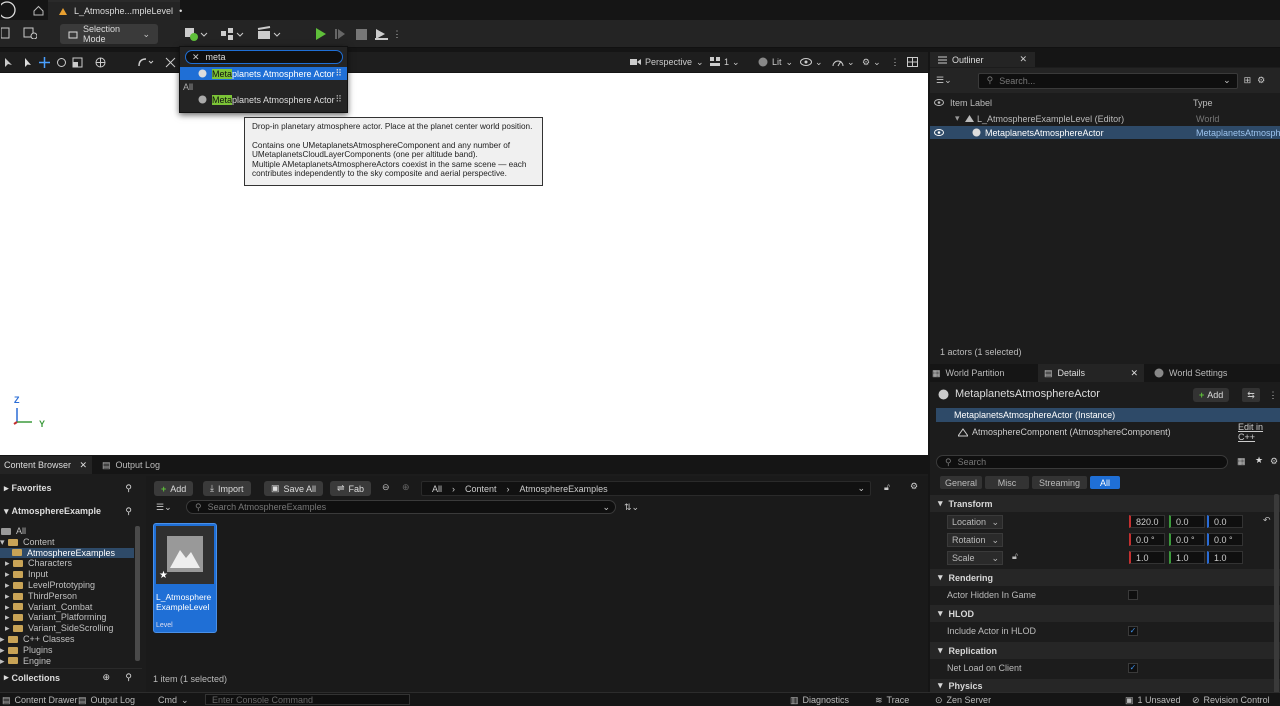  I want to click on tab-outliner: Outliner ✕, so click(982, 59).